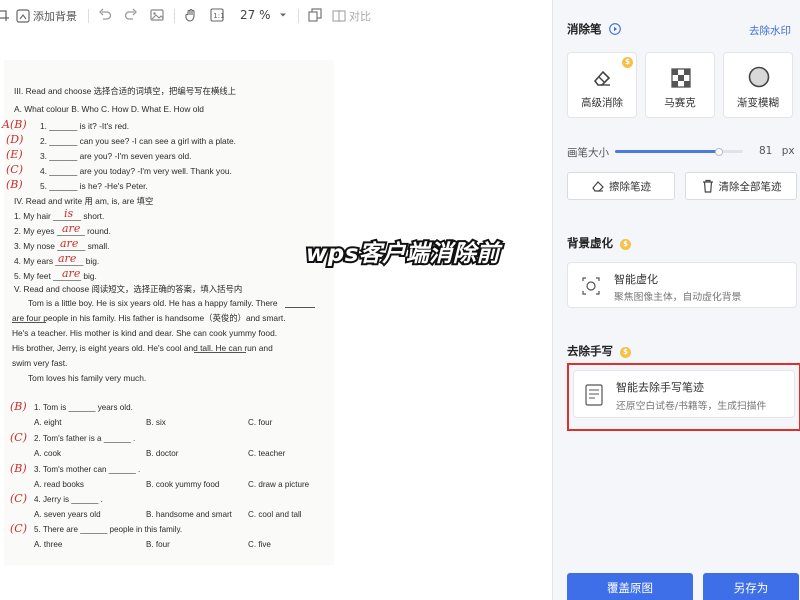 The width and height of the screenshot is (800, 600). Describe the element at coordinates (14, 154) in the screenshot. I see `handwritten-answer: (E)` at that location.